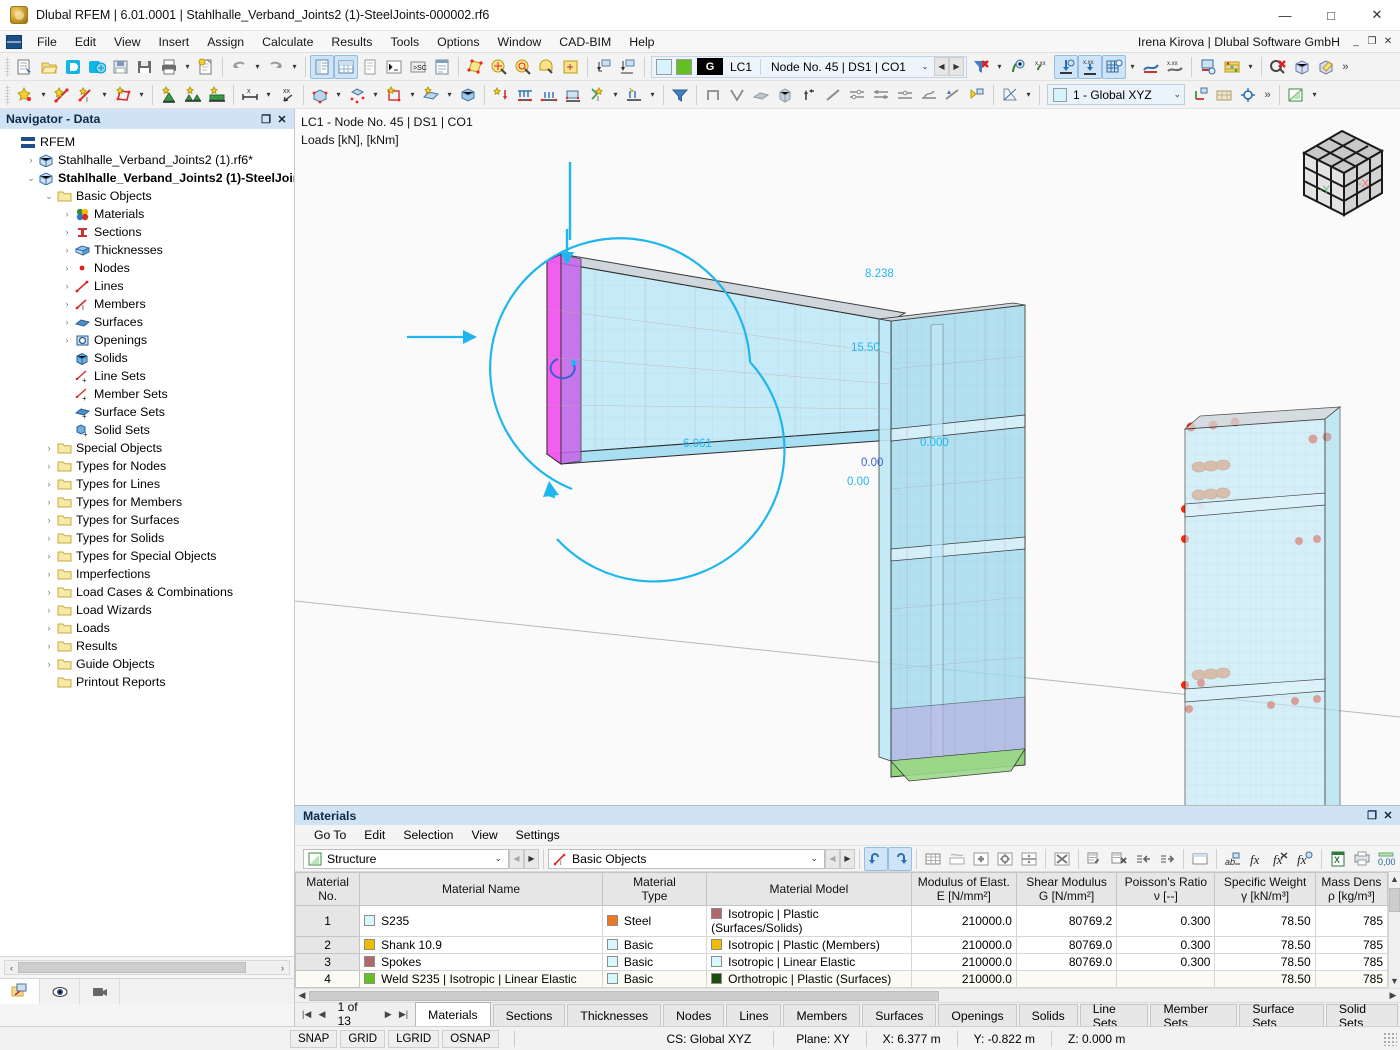  Describe the element at coordinates (1393, 995) in the screenshot. I see `table-hscroll-right-arrow: ▶` at that location.